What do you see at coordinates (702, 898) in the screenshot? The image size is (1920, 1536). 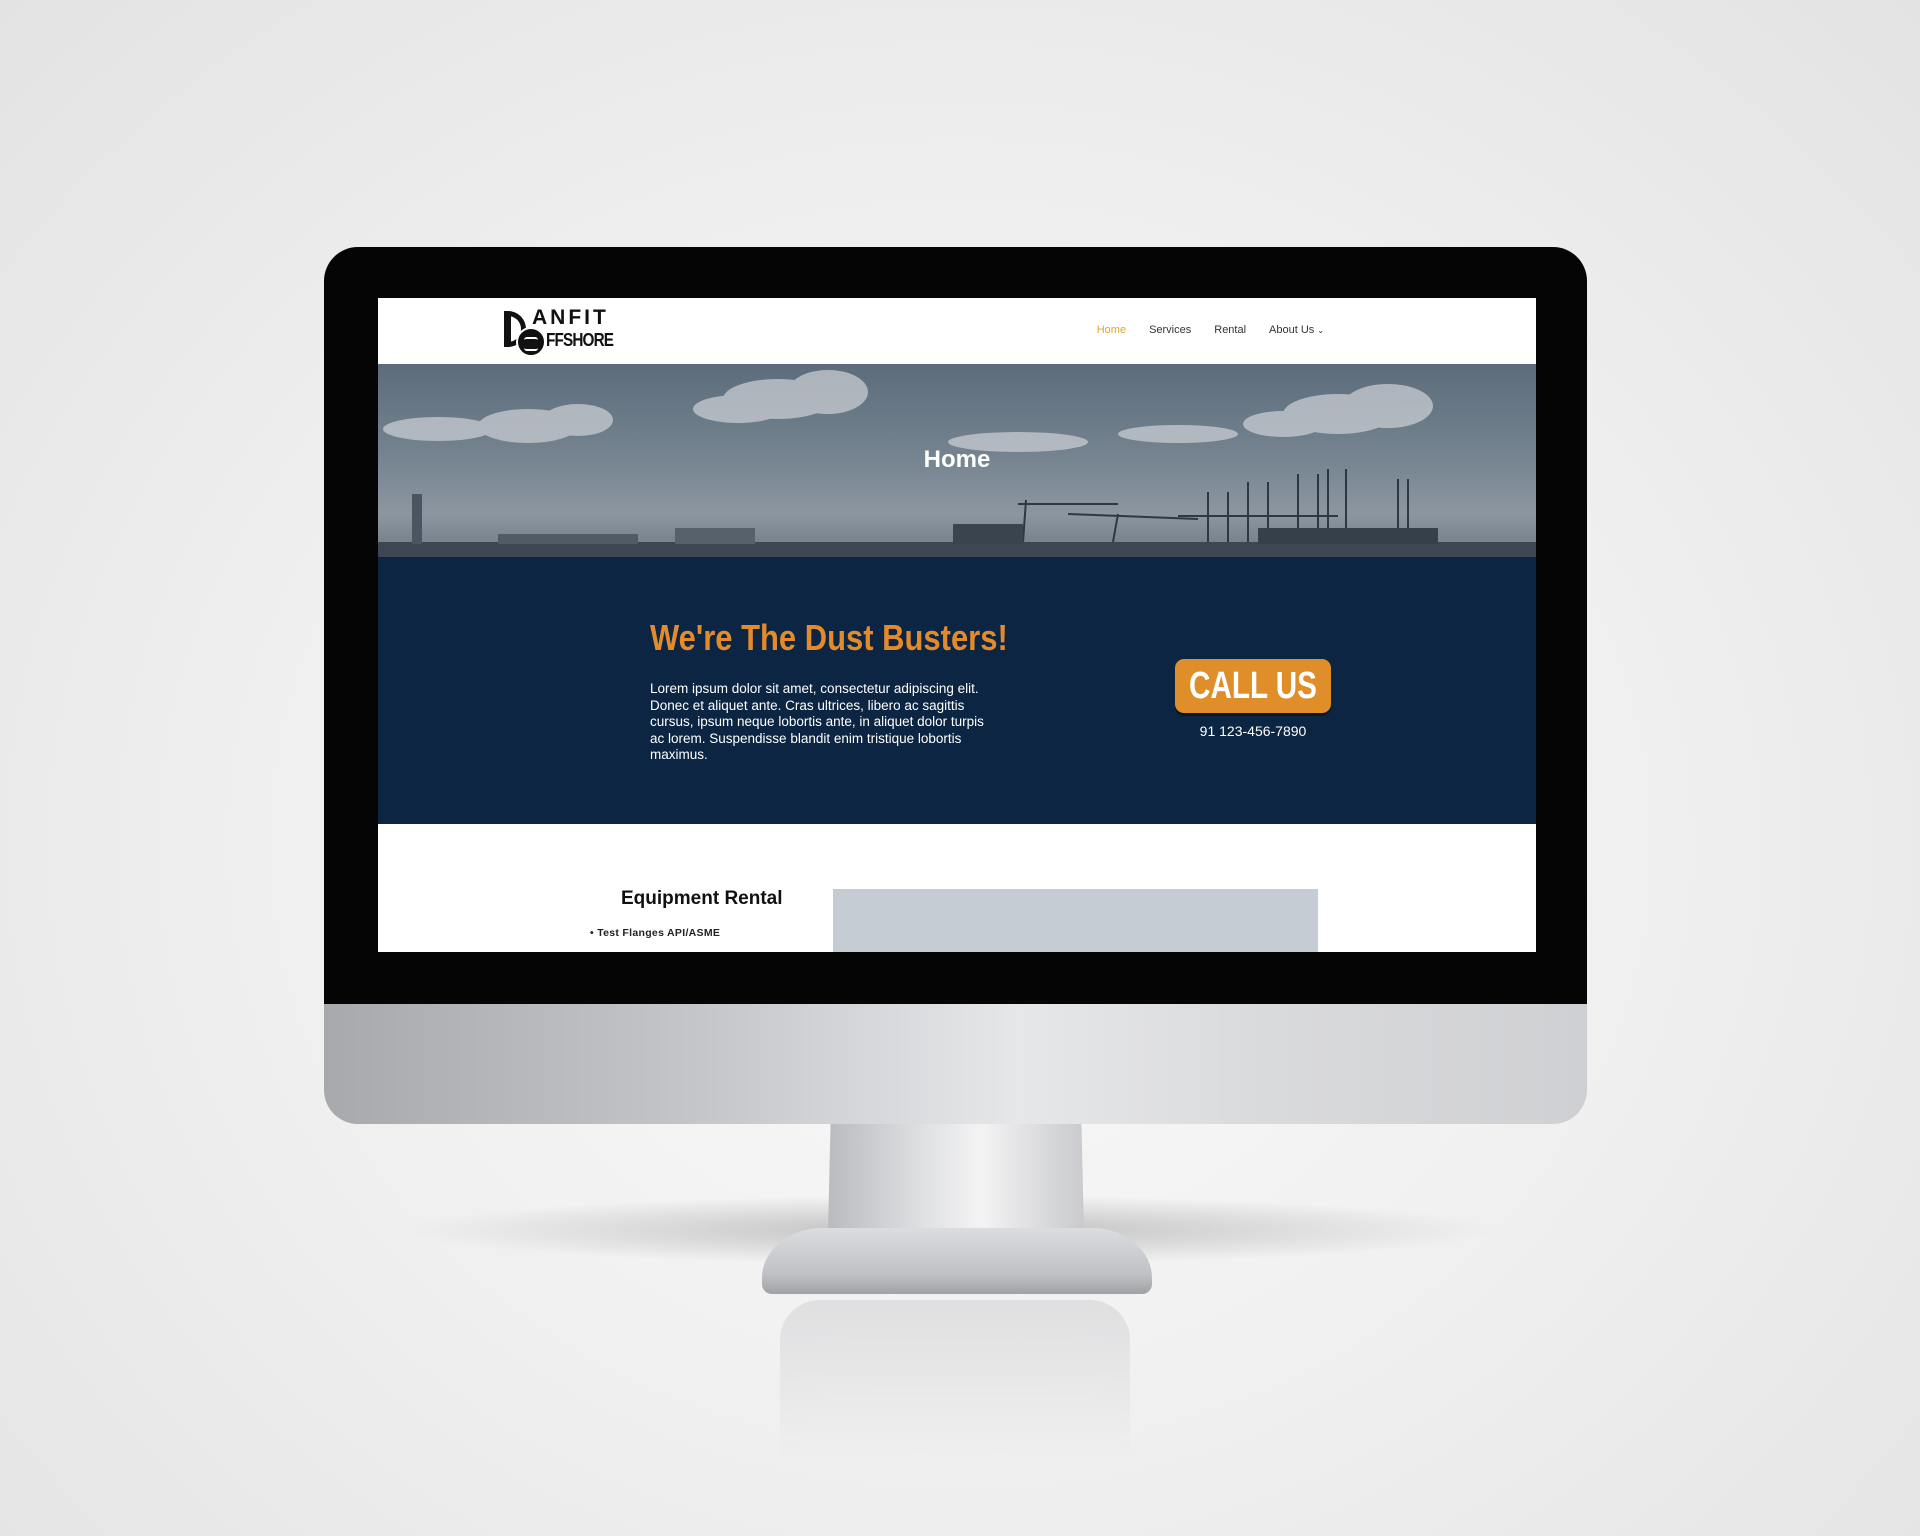 I see `rental-title: Equipment Rental` at bounding box center [702, 898].